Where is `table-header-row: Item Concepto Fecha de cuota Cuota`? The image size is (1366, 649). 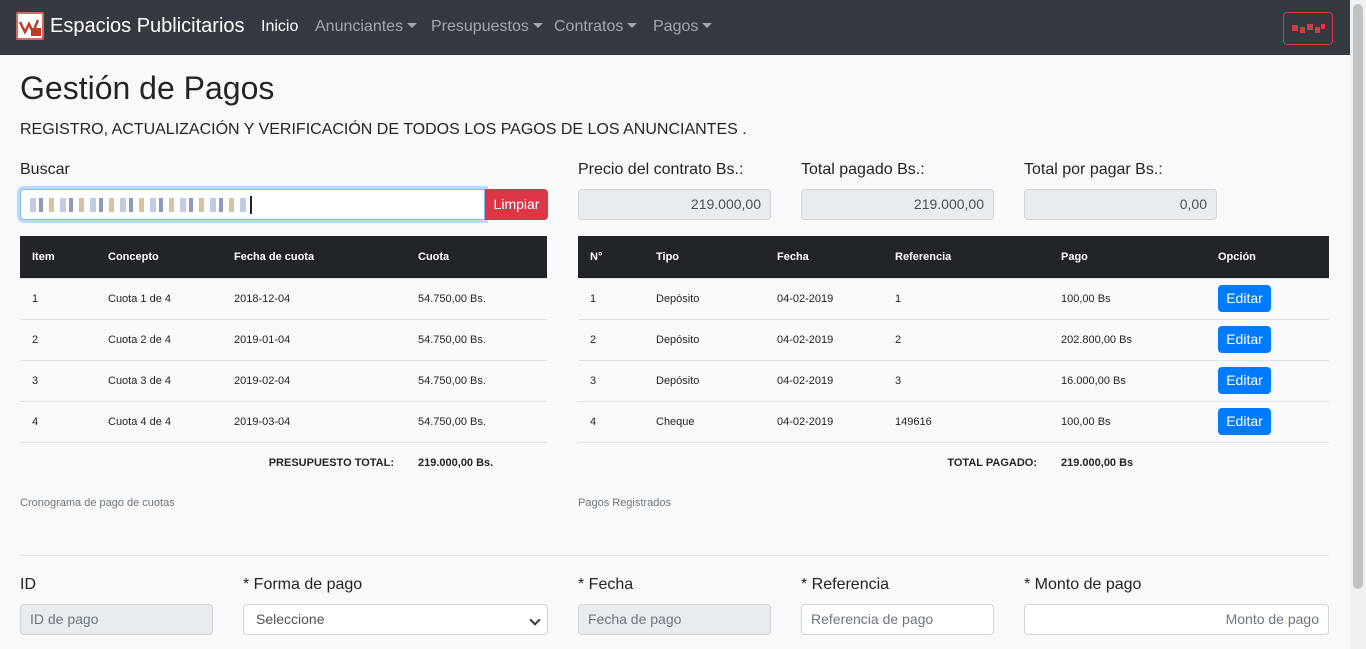
table-header-row: Item Concepto Fecha de cuota Cuota is located at coordinates (283, 257).